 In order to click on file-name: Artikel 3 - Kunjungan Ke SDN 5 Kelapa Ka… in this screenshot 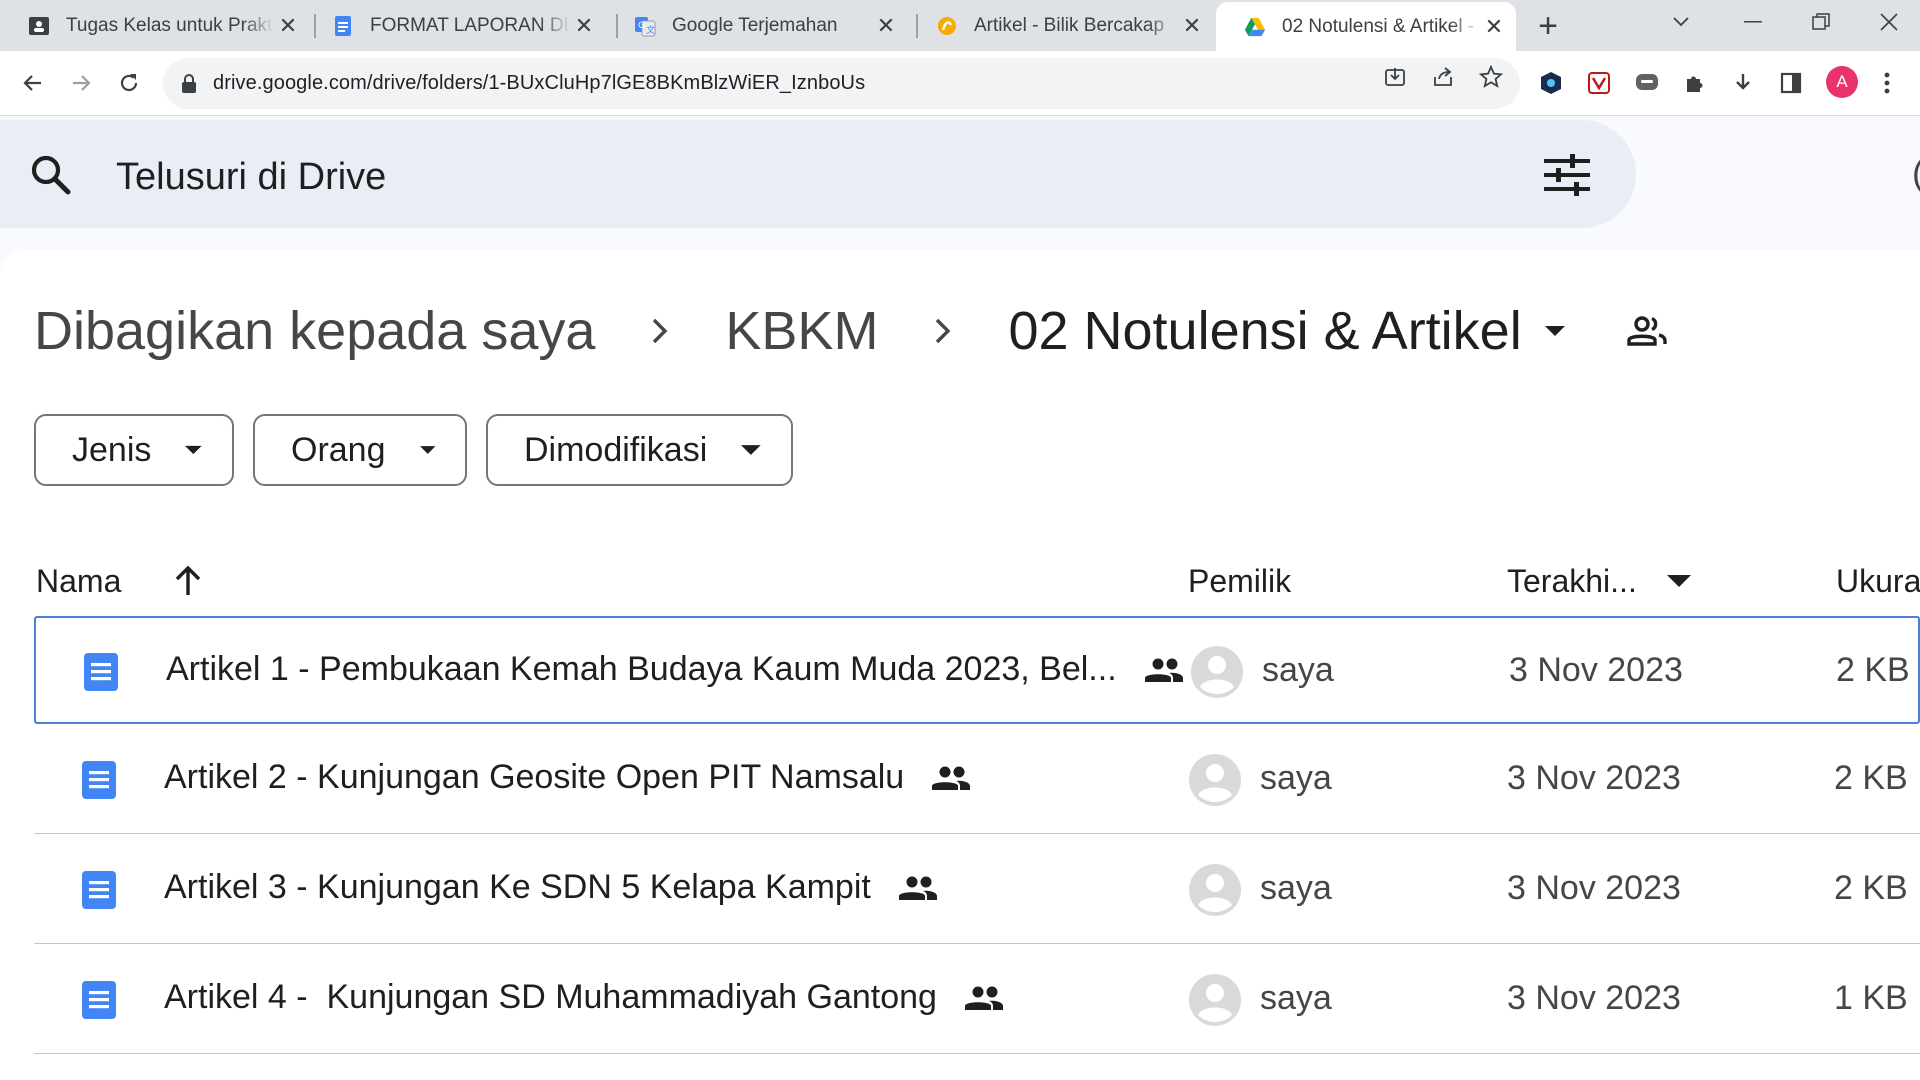, I will do `click(550, 887)`.